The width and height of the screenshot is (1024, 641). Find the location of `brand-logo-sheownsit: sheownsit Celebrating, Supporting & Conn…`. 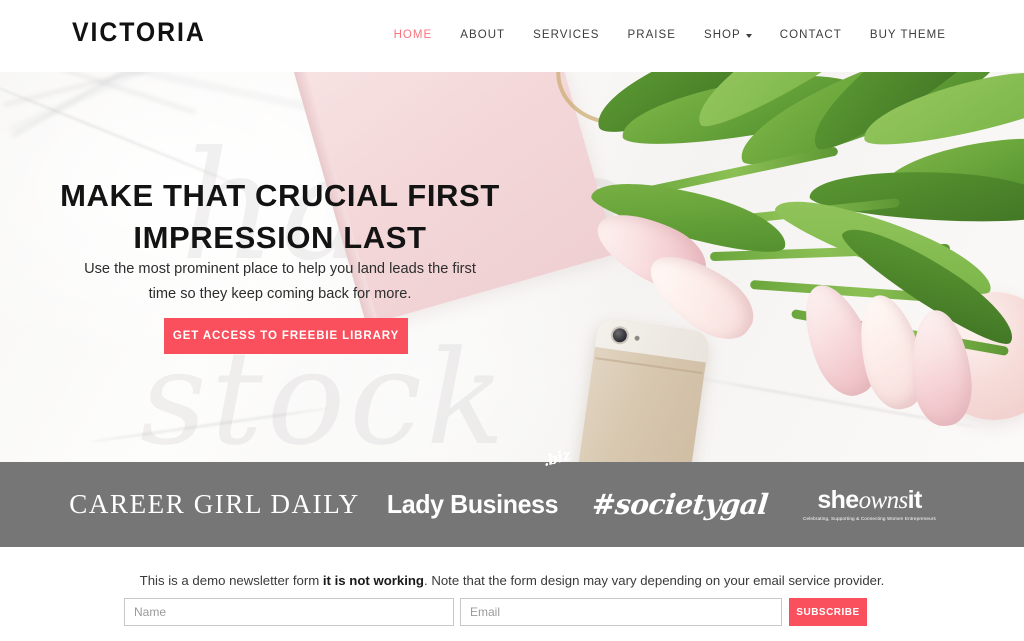

brand-logo-sheownsit: sheownsit Celebrating, Supporting & Conn… is located at coordinates (870, 504).